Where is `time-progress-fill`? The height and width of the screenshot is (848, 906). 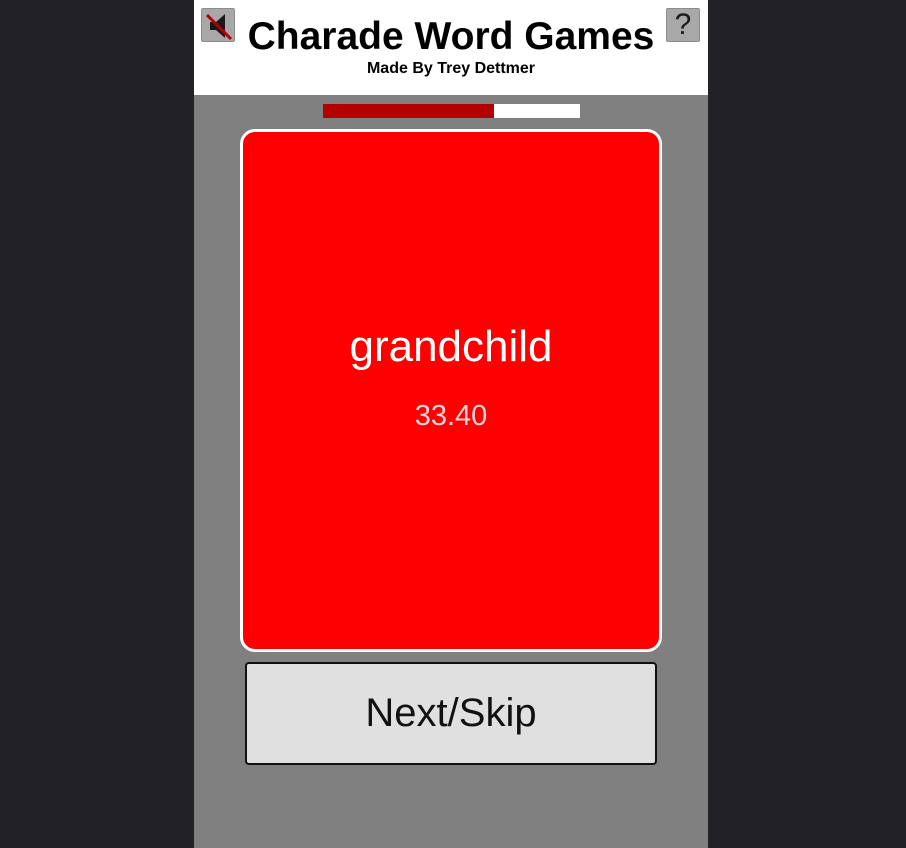
time-progress-fill is located at coordinates (408, 111).